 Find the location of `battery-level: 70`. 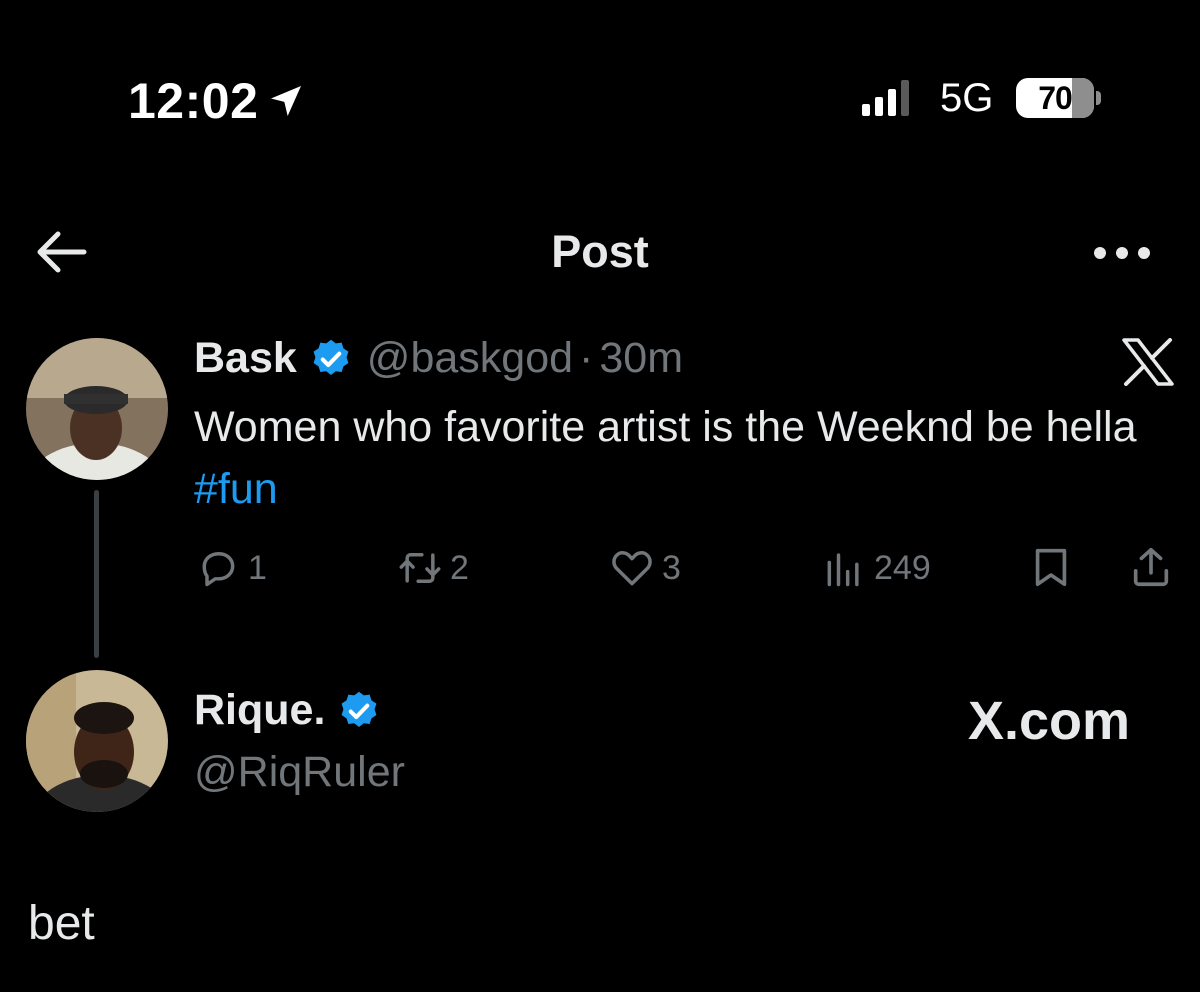

battery-level: 70 is located at coordinates (1055, 97).